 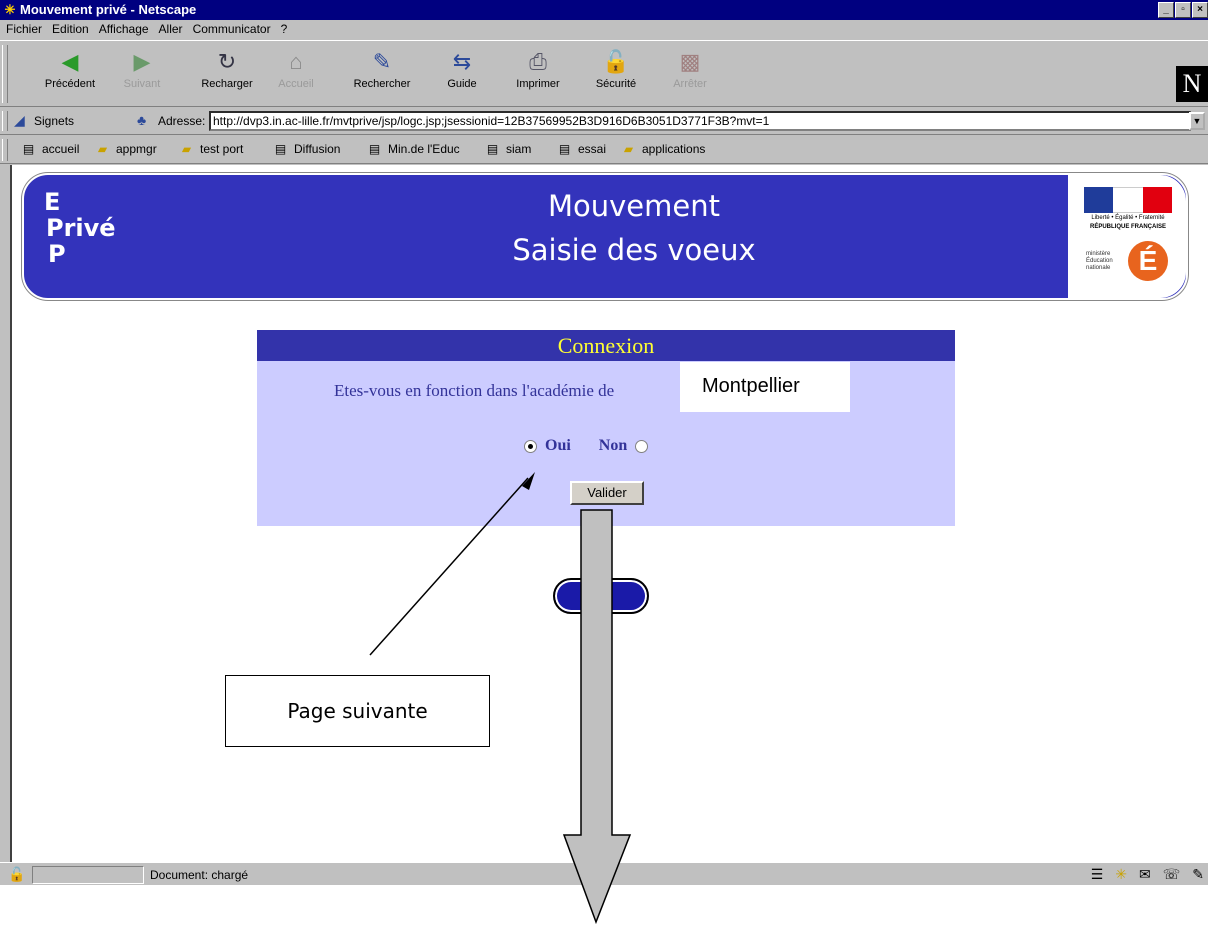 What do you see at coordinates (500, 698) in the screenshot?
I see `annotation-overlay` at bounding box center [500, 698].